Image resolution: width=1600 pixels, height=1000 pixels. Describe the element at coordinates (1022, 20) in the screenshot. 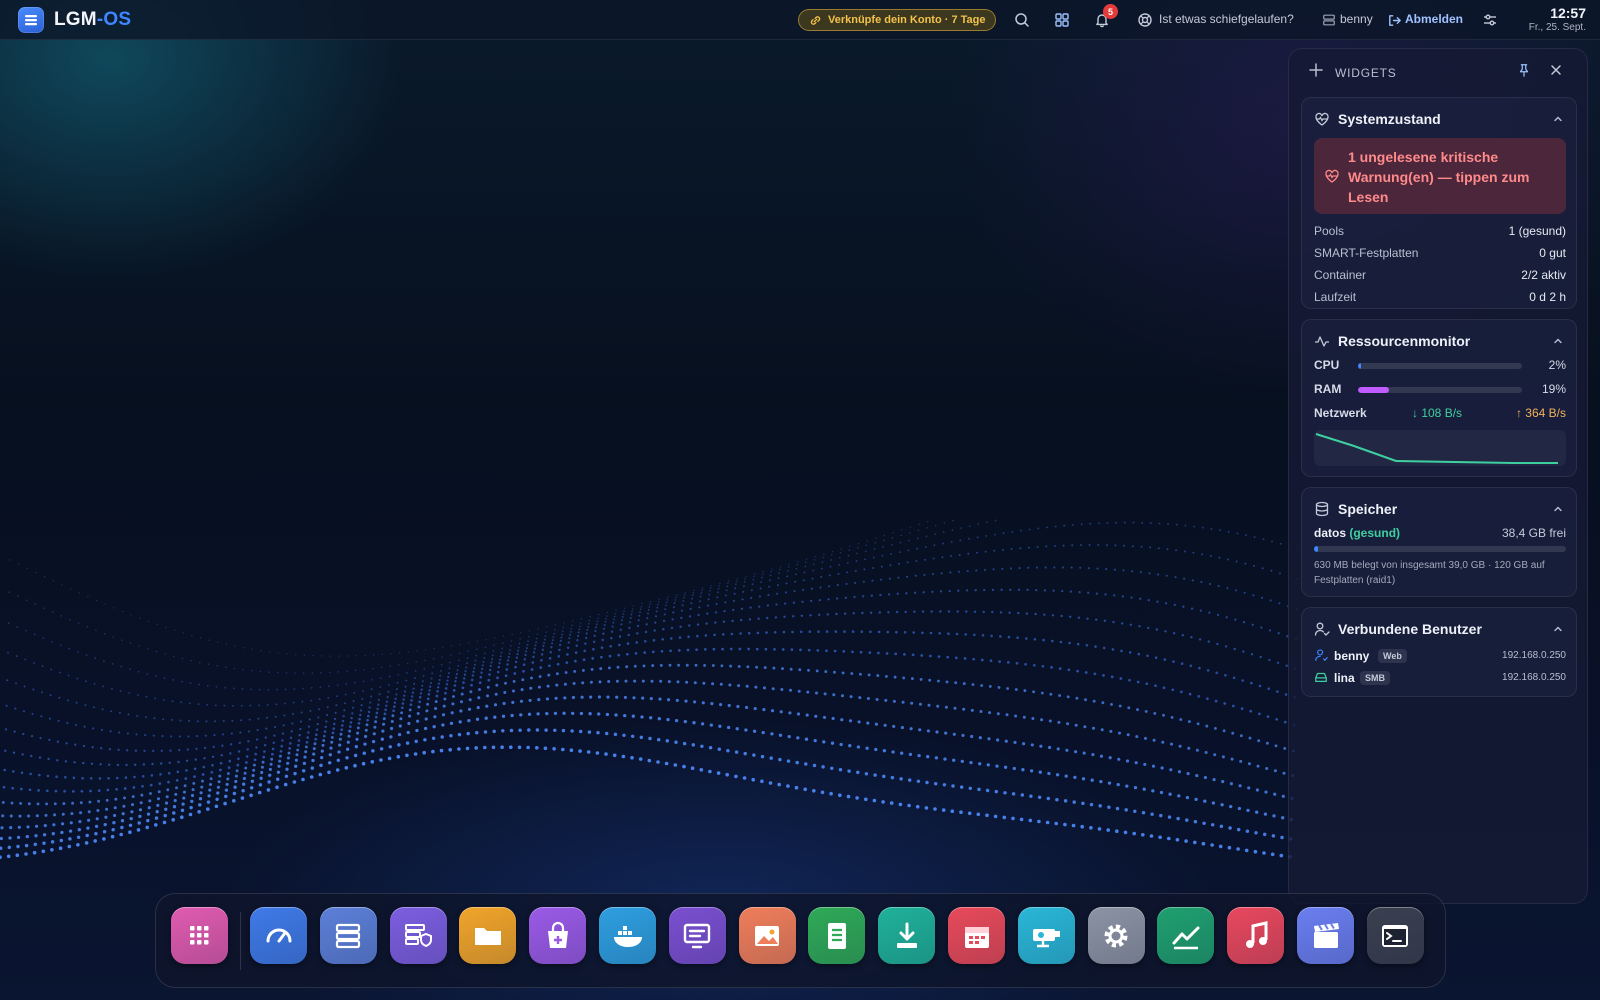

I see `search-button` at that location.